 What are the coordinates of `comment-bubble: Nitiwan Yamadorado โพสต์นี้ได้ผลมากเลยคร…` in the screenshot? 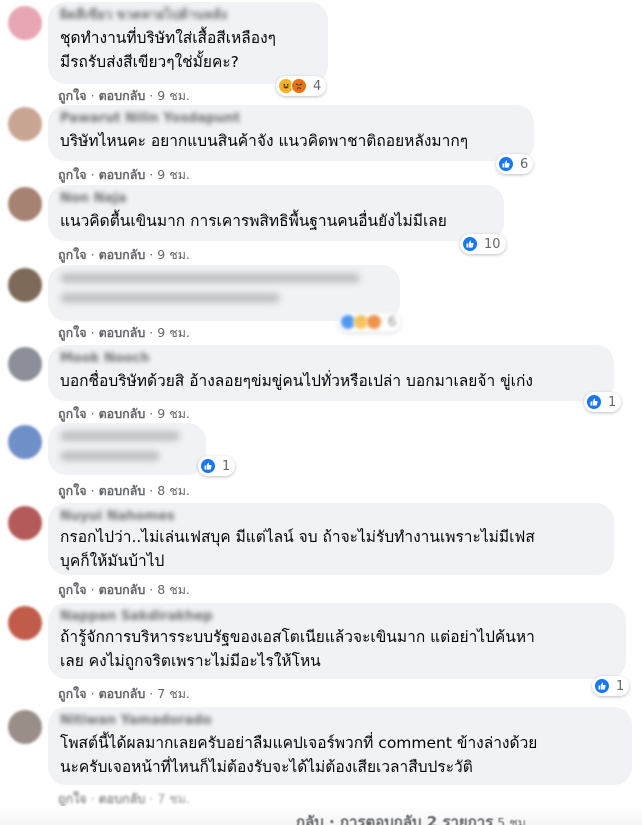 It's located at (340, 746).